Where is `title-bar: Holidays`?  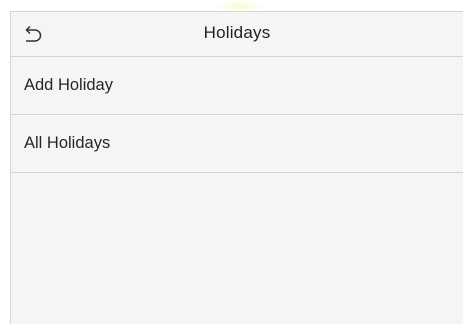 title-bar: Holidays is located at coordinates (237, 34).